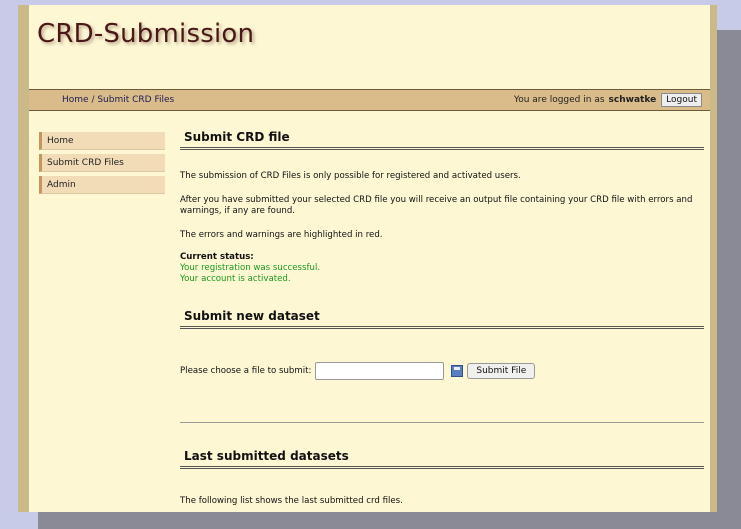  Describe the element at coordinates (118, 100) in the screenshot. I see `breadcrumb: Home / Submit CRD Files` at that location.